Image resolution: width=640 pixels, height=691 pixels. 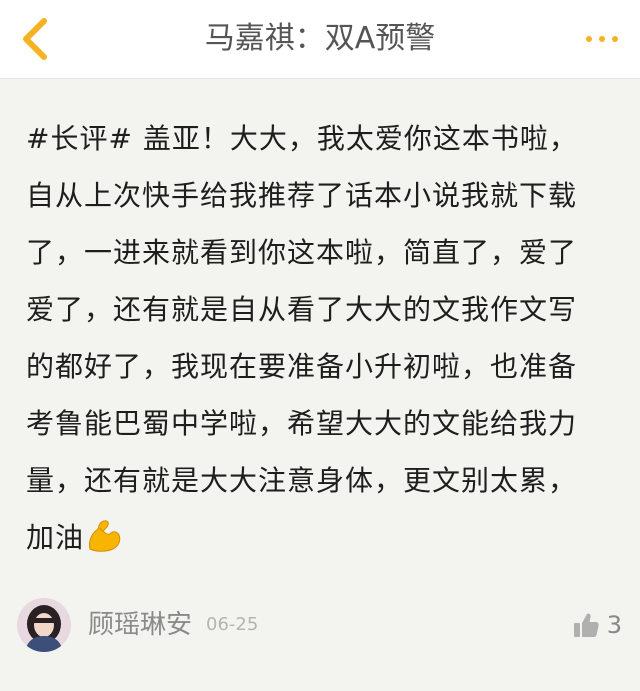 I want to click on review-line-last: 加油, so click(x=321, y=537).